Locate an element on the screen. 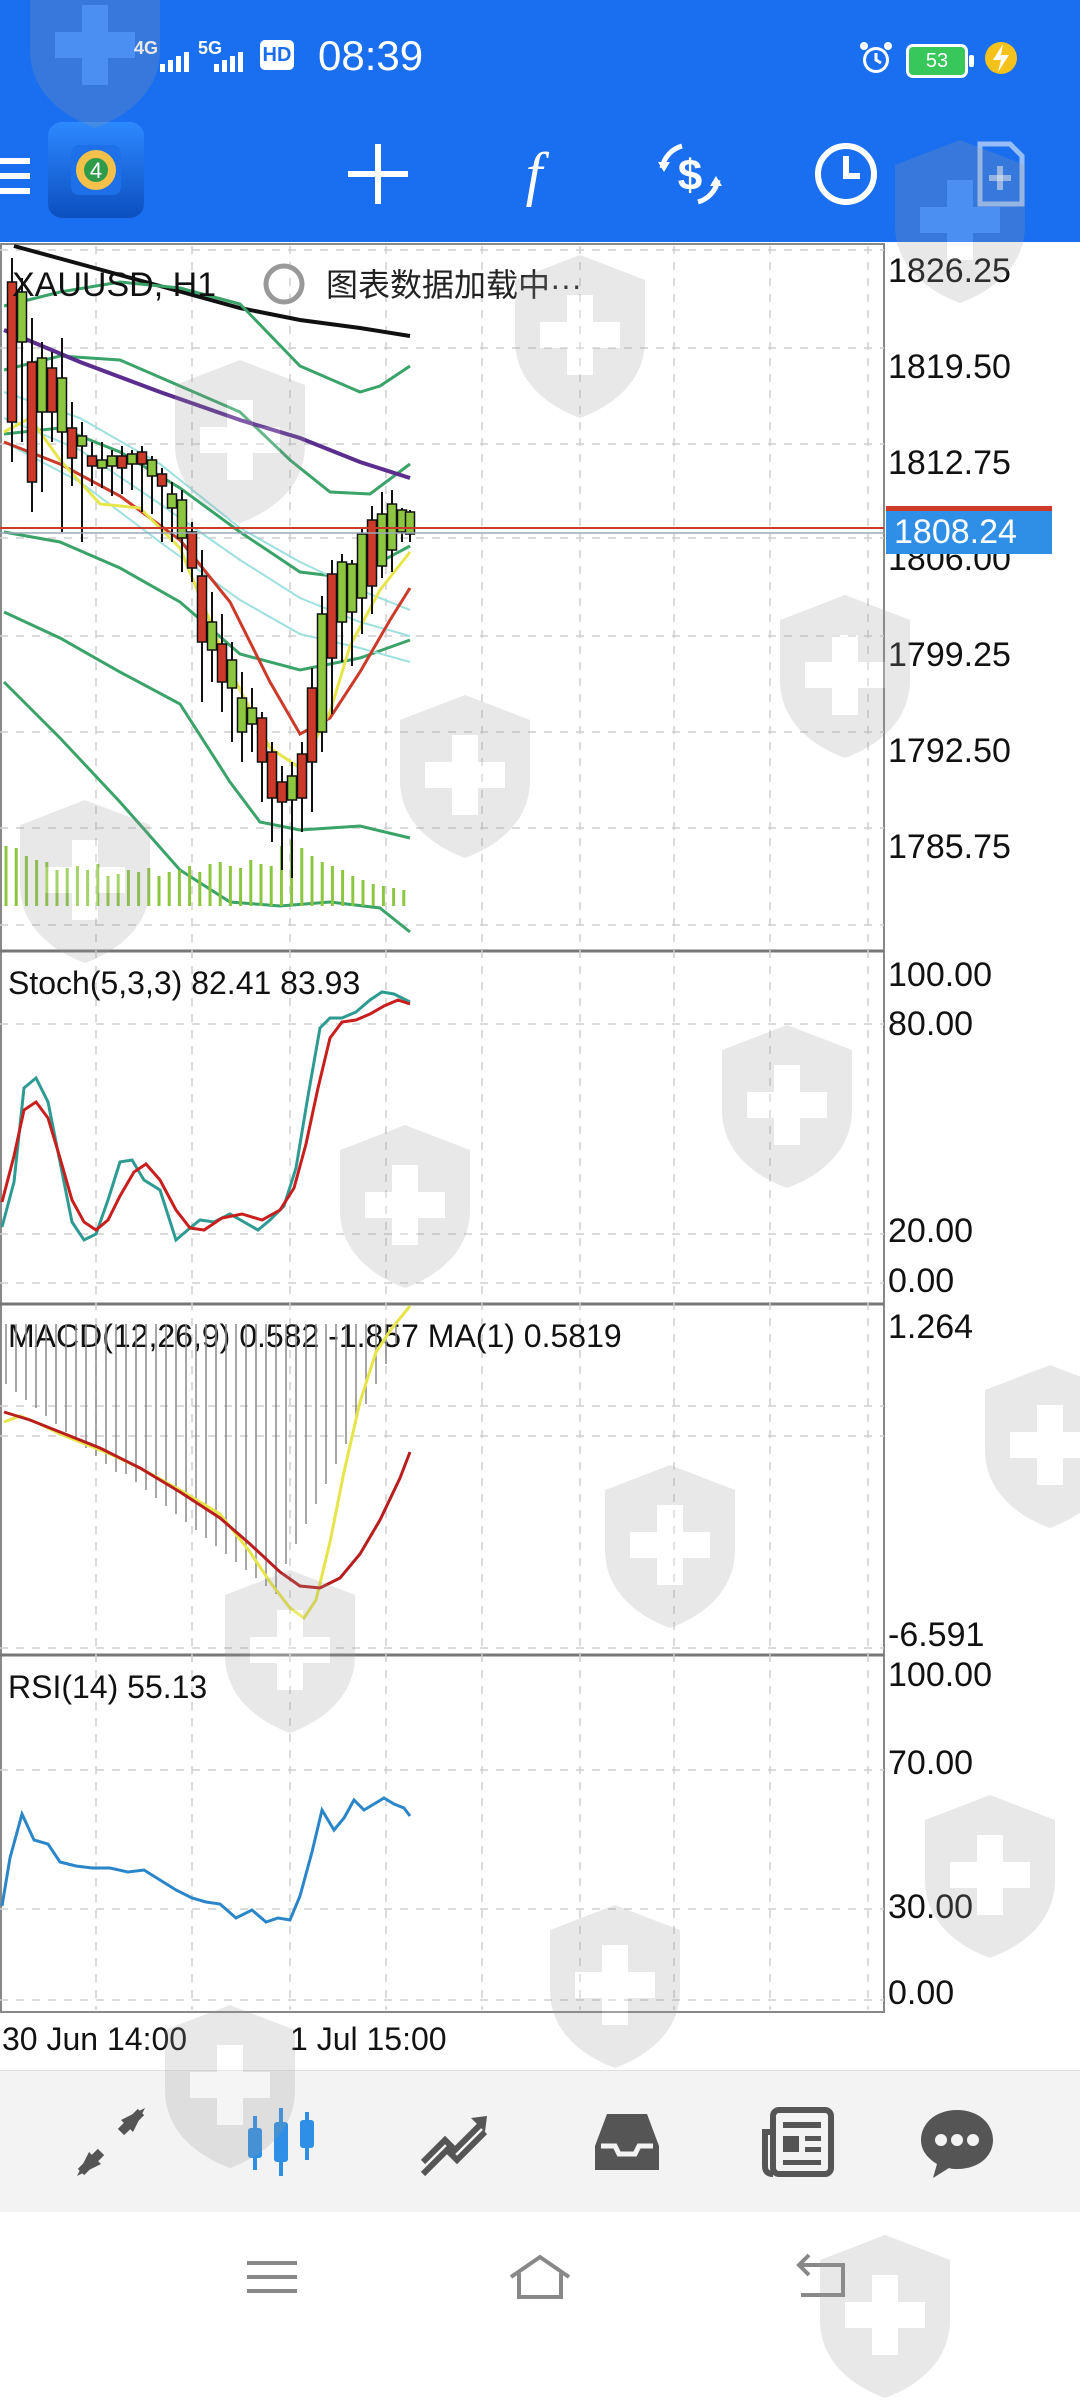  rsi-title: RSI(14) 55.13 is located at coordinates (107, 1687).